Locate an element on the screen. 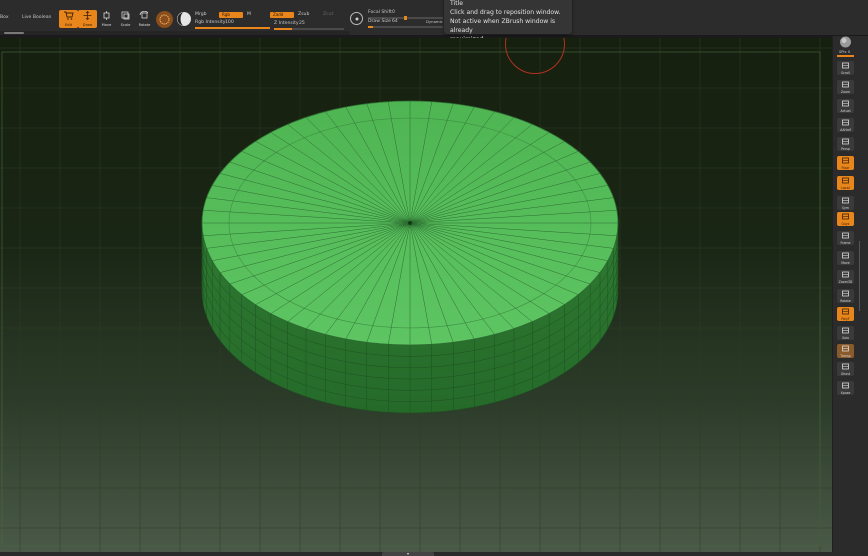 Image resolution: width=868 pixels, height=556 pixels. spix-label: SPix is located at coordinates (843, 52).